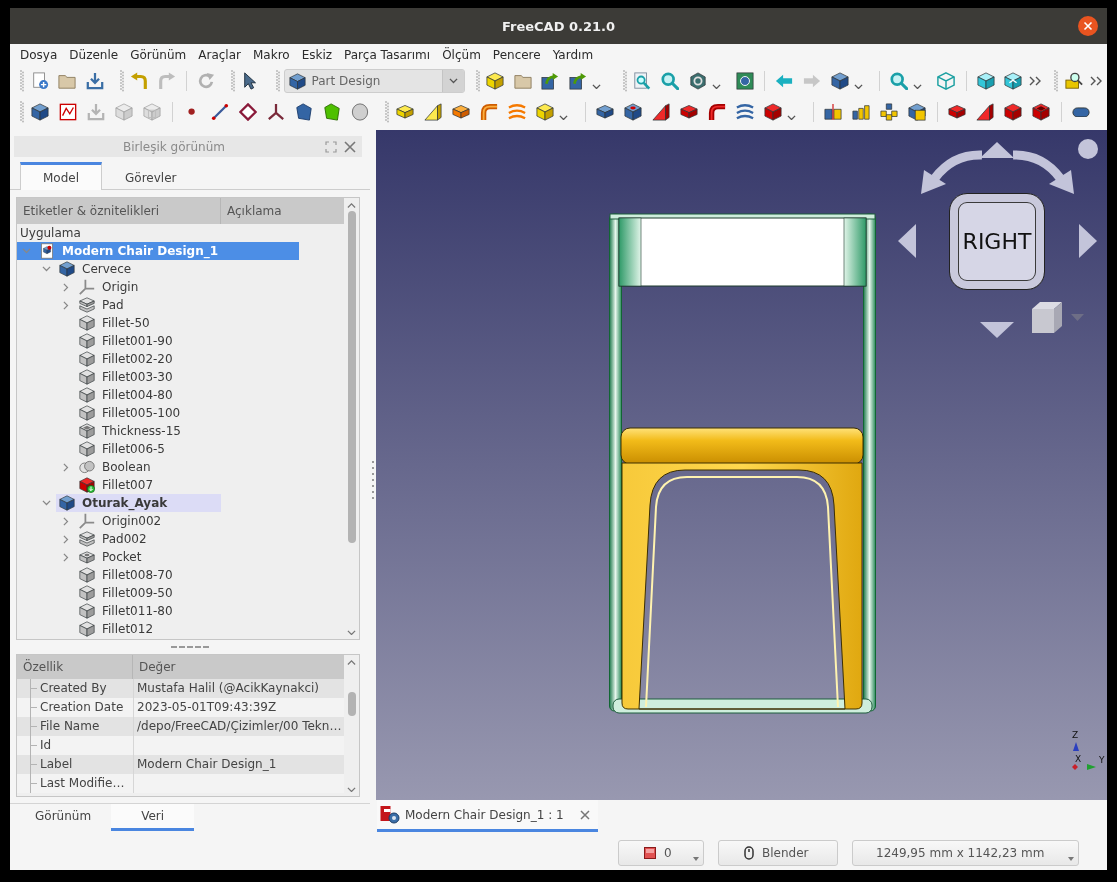 Image resolution: width=1117 pixels, height=882 pixels. Describe the element at coordinates (917, 112) in the screenshot. I see `cubes-icon` at that location.